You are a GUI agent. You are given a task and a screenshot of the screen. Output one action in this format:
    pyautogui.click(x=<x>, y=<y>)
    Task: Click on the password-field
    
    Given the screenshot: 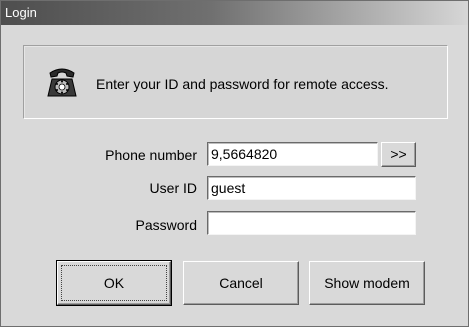 What is the action you would take?
    pyautogui.click(x=311, y=223)
    